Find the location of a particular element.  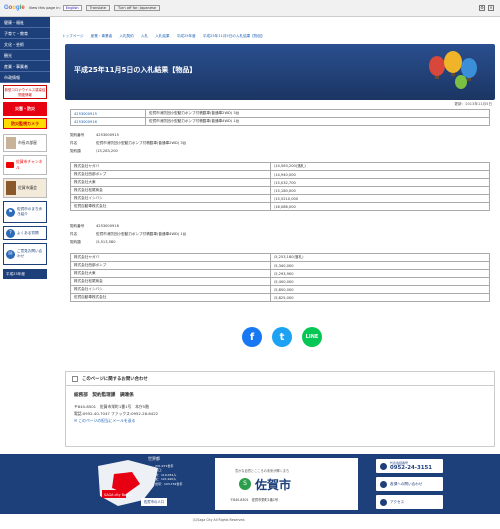

contract-item: 佐賀市消防団小型動力ポンプ付積載車(普通車4WD) 1台 is located at coordinates (141, 234).